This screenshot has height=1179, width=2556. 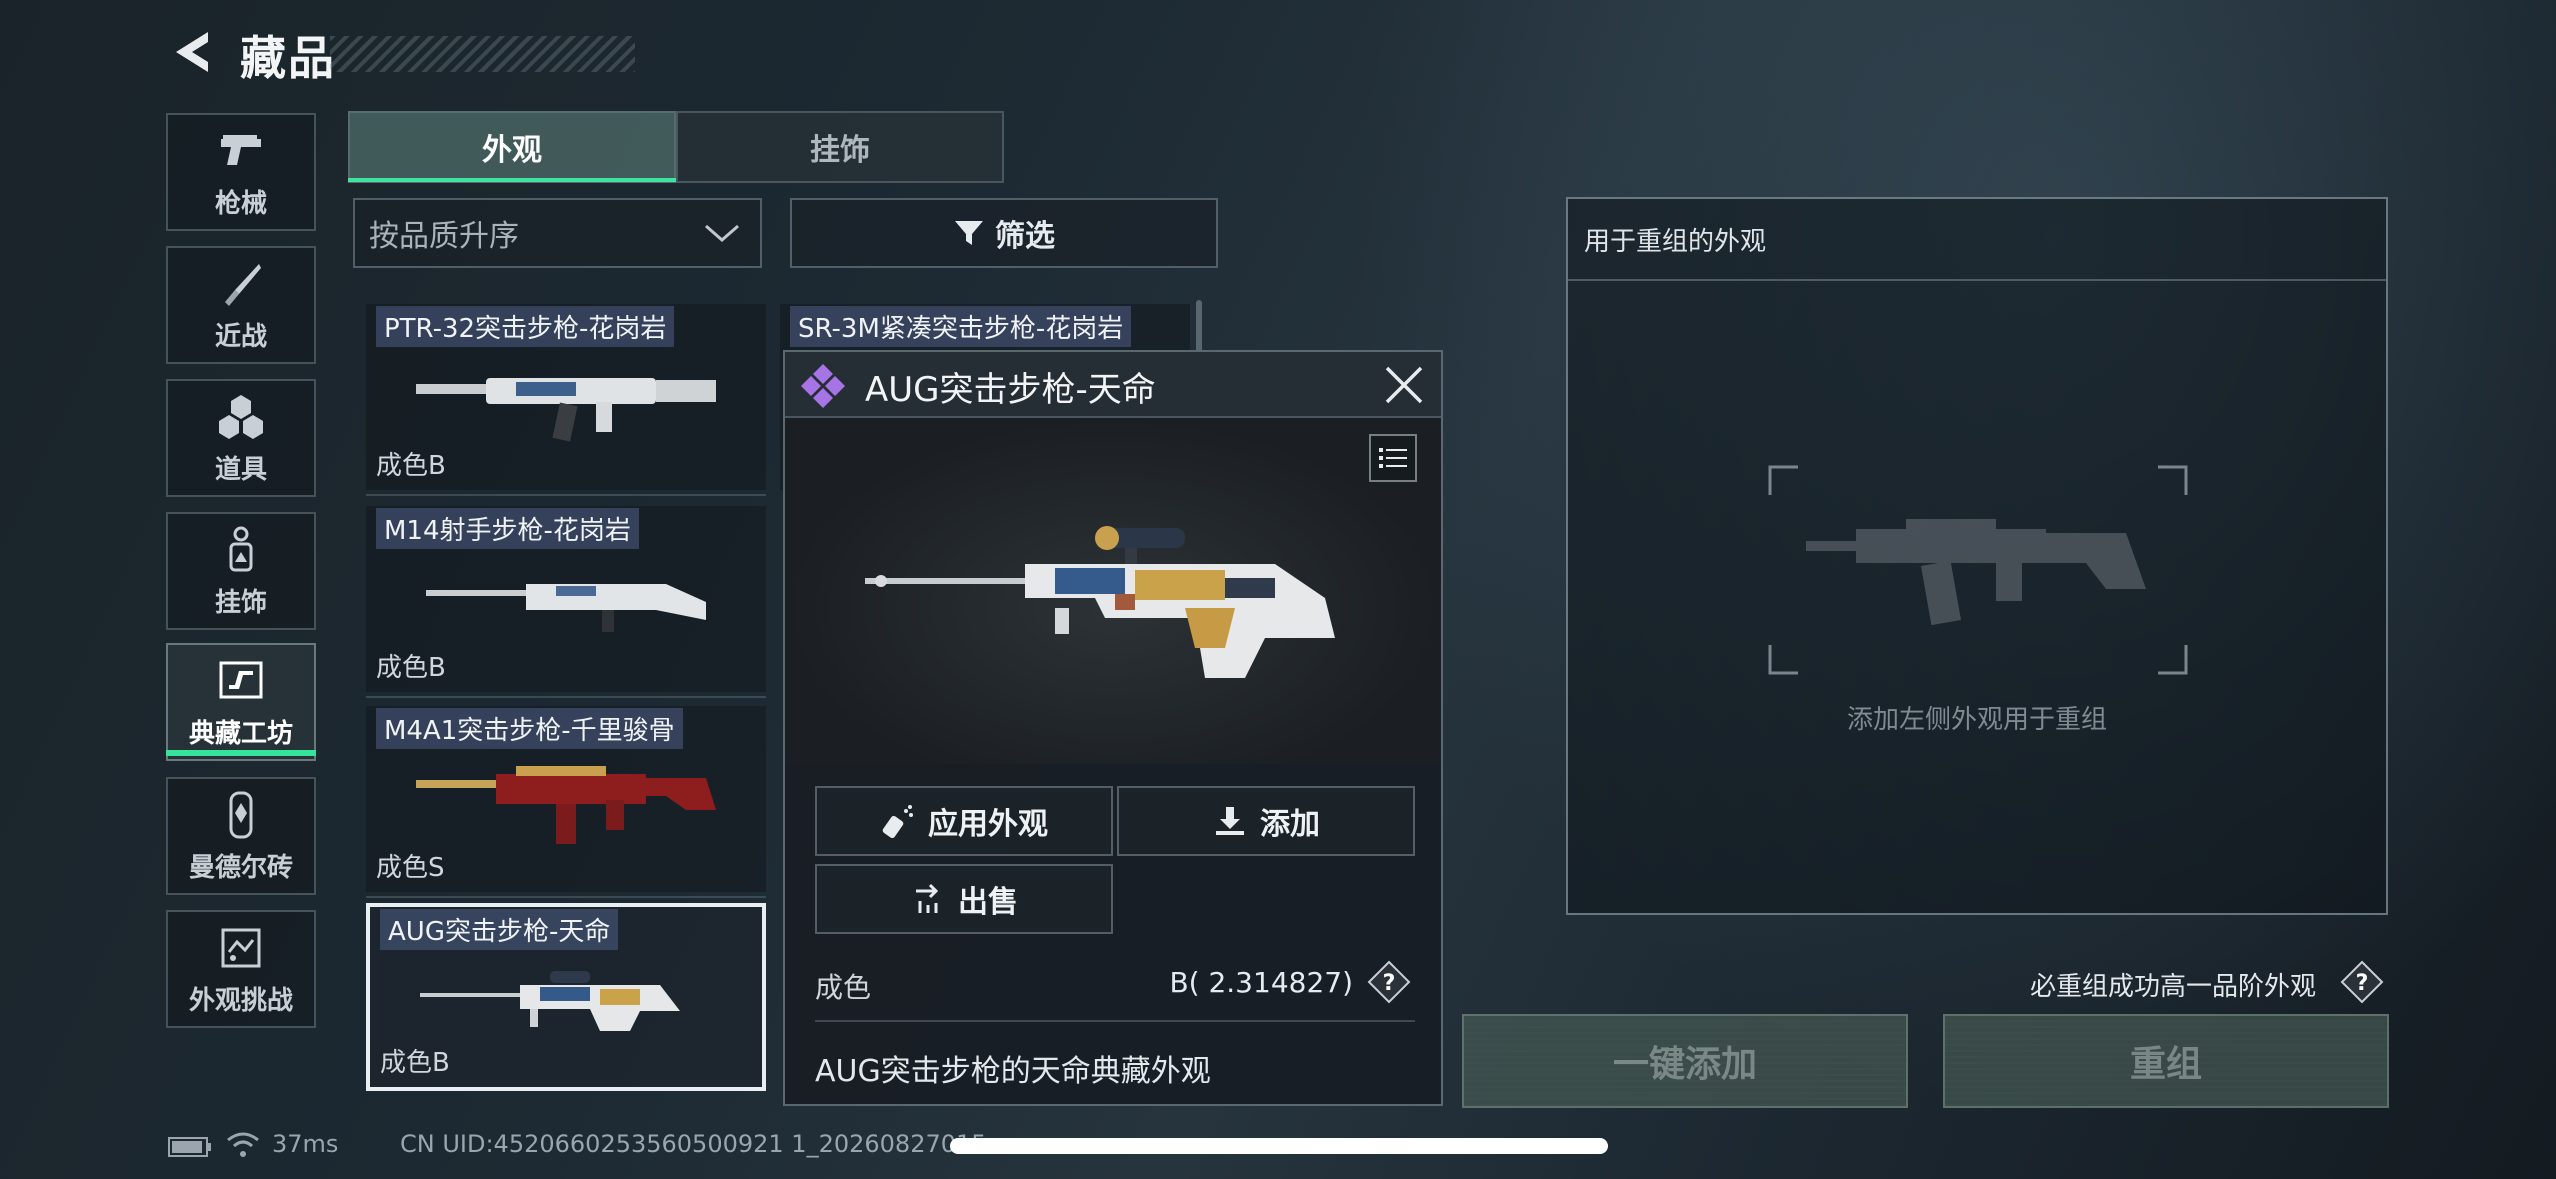 What do you see at coordinates (499, 929) in the screenshot?
I see `skin-card-name: AUG突击步枪-天命` at bounding box center [499, 929].